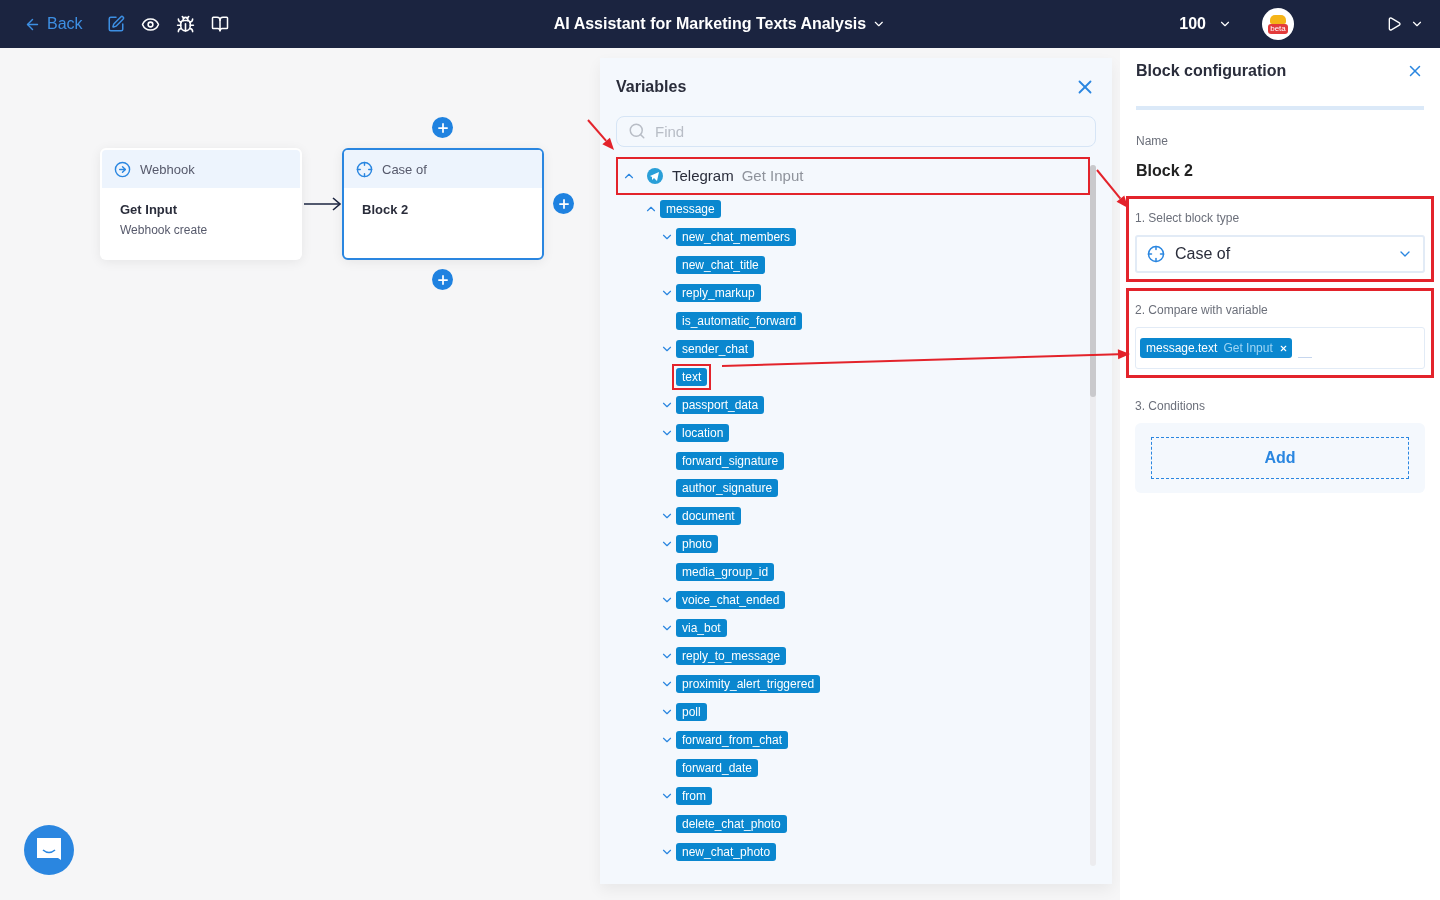 This screenshot has width=1440, height=900. Describe the element at coordinates (386, 209) in the screenshot. I see `node-title: Block 2` at that location.